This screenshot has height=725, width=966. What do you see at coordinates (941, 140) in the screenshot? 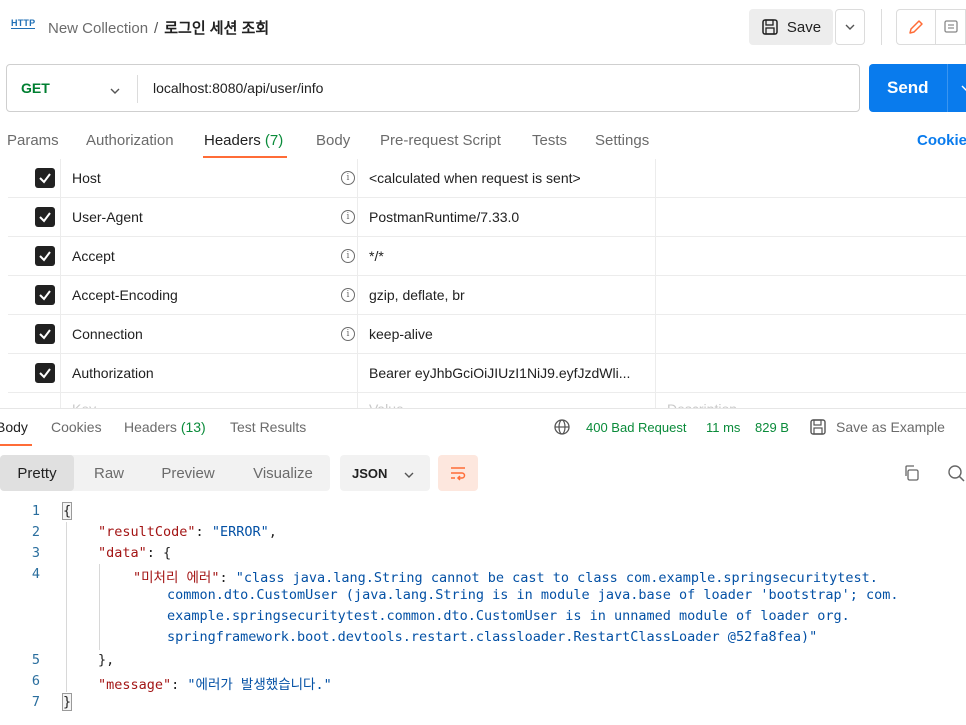
I see `cookies-link: Cookies` at bounding box center [941, 140].